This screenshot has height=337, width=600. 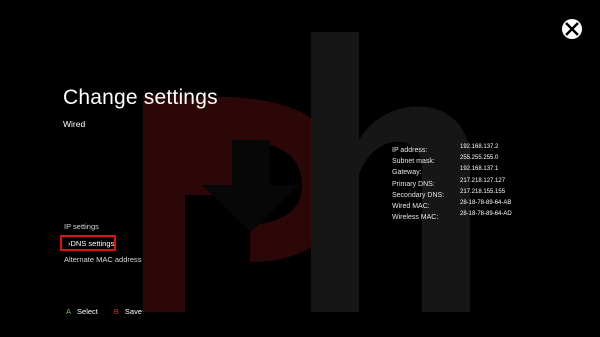 What do you see at coordinates (479, 169) in the screenshot?
I see `info-value: 192.168.137.1` at bounding box center [479, 169].